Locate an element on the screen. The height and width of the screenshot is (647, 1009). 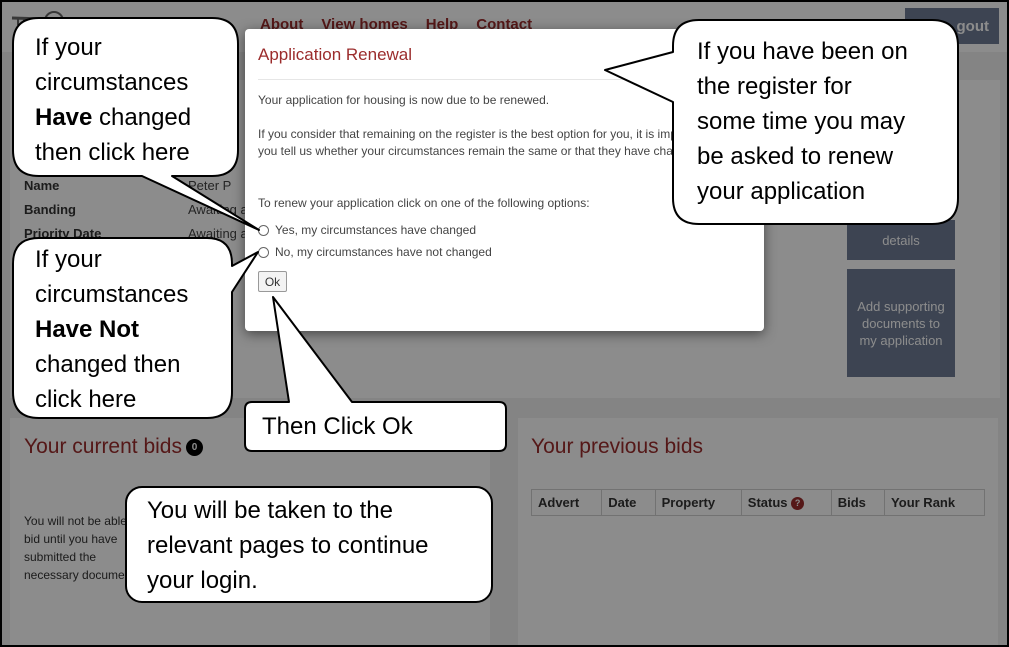
modal-title: Application Renewal is located at coordinates (335, 54).